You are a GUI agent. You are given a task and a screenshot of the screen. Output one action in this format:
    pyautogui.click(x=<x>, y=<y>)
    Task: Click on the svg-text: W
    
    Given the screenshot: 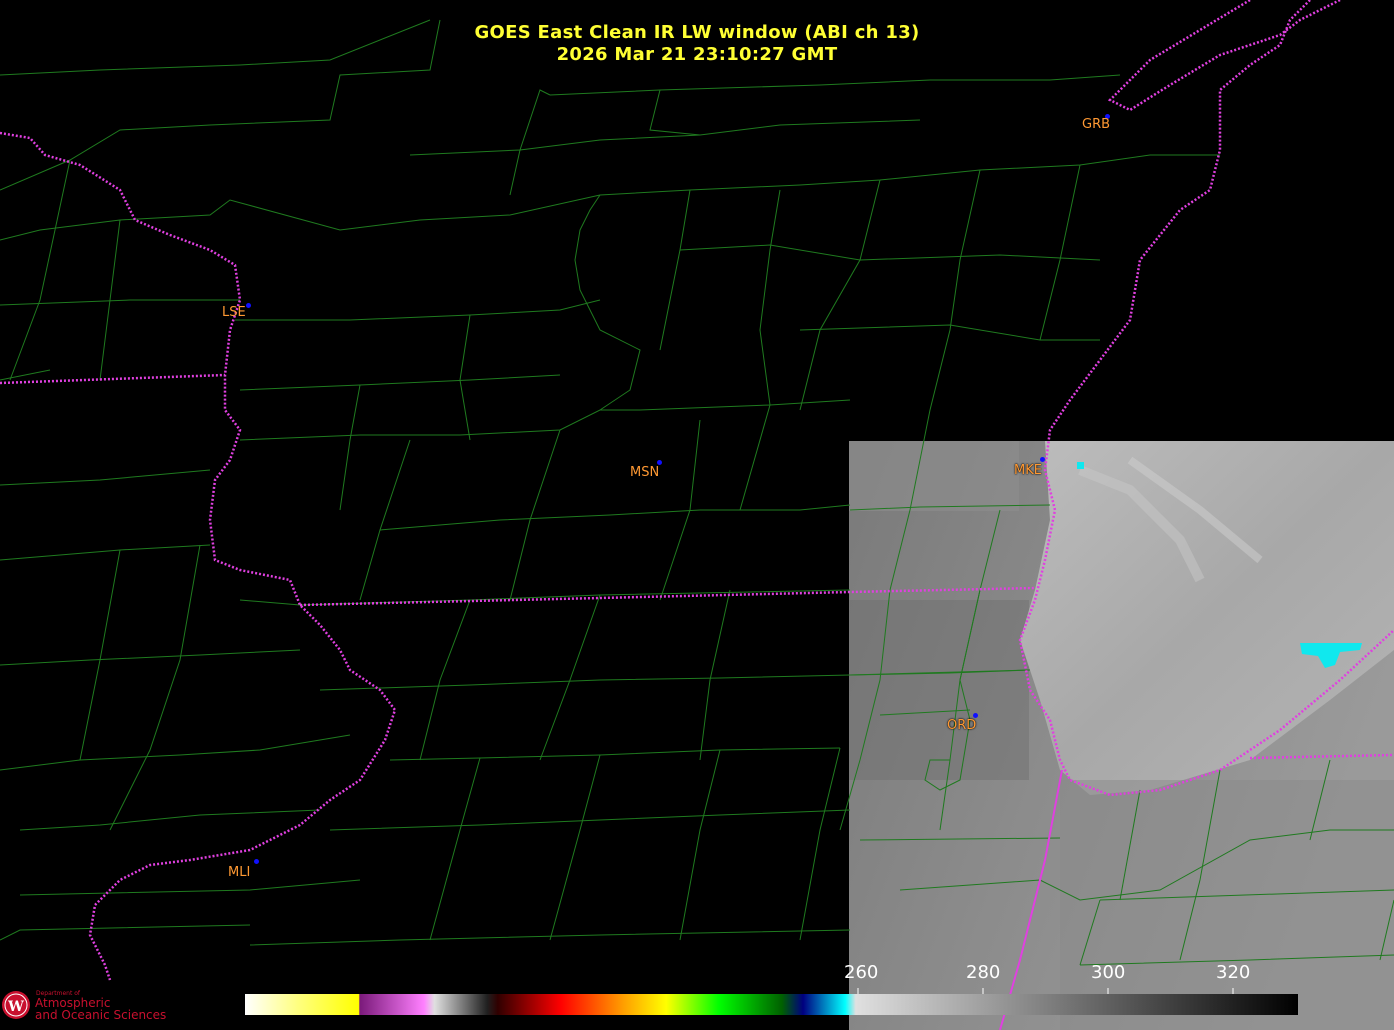 What is the action you would take?
    pyautogui.click(x=15, y=1007)
    